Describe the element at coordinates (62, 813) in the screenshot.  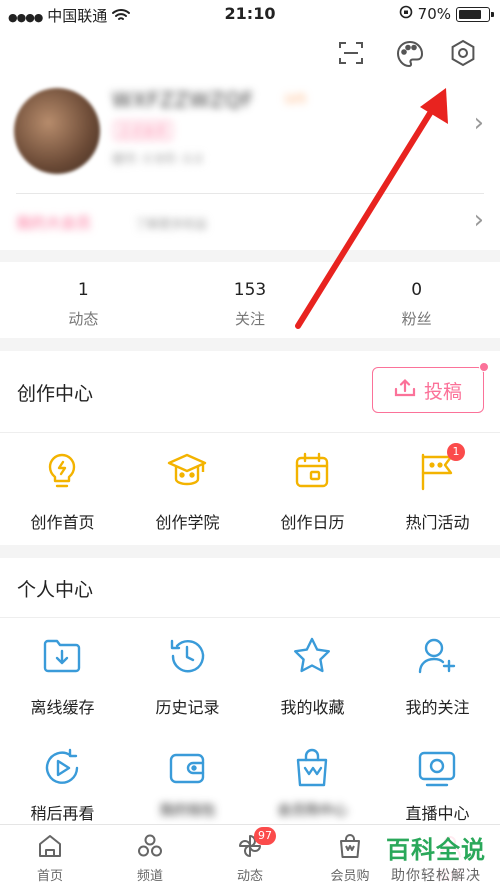
I see `item-label: 稍后再看` at that location.